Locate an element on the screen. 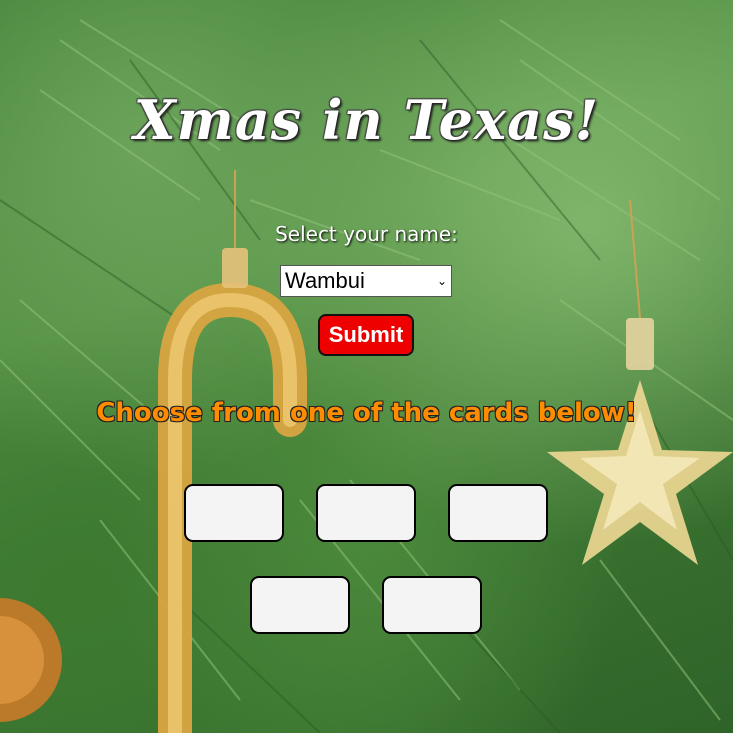 The height and width of the screenshot is (733, 733). submit-button: Submit is located at coordinates (366, 335).